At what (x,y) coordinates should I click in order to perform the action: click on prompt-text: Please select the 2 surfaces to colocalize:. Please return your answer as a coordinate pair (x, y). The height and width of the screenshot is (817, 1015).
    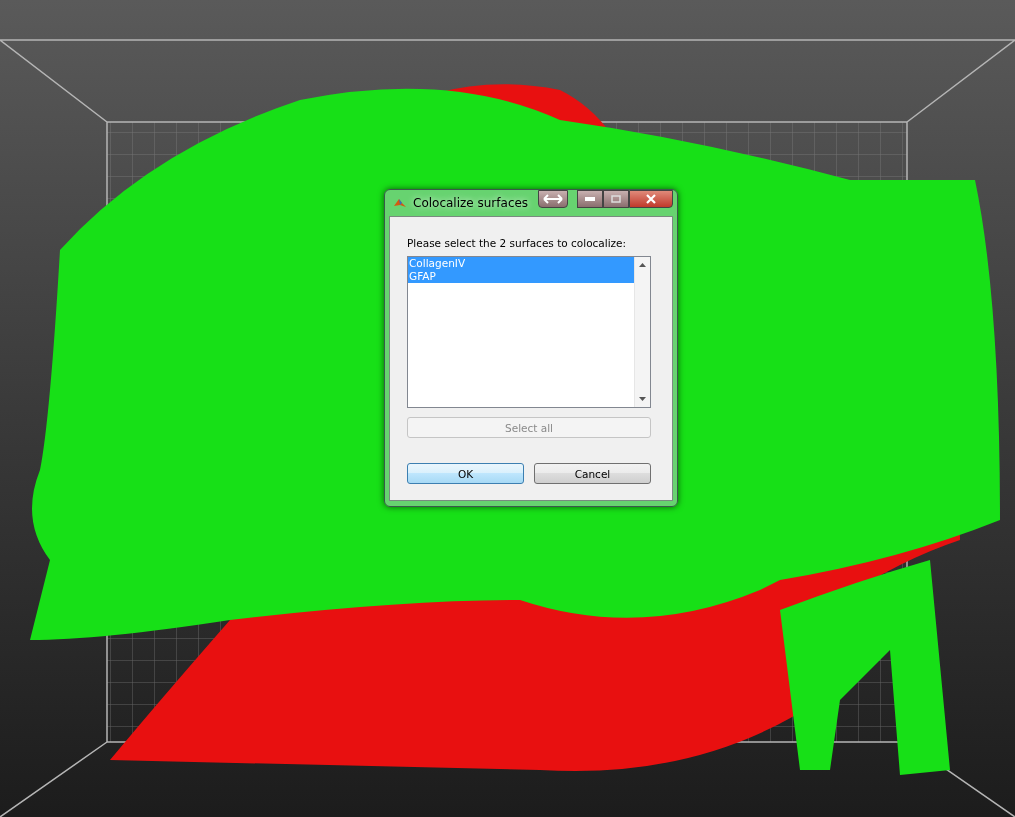
    Looking at the image, I should click on (517, 243).